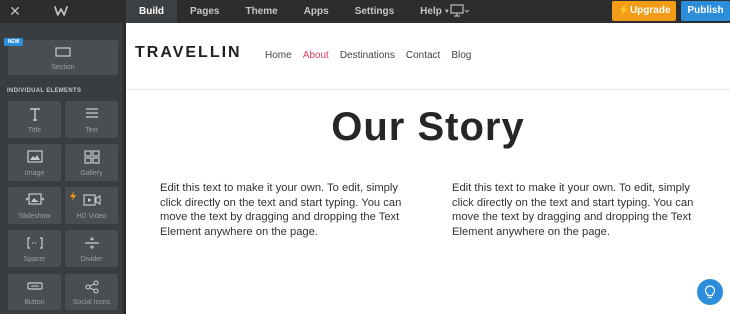  Describe the element at coordinates (316, 55) in the screenshot. I see `nav-item-about: About` at that location.